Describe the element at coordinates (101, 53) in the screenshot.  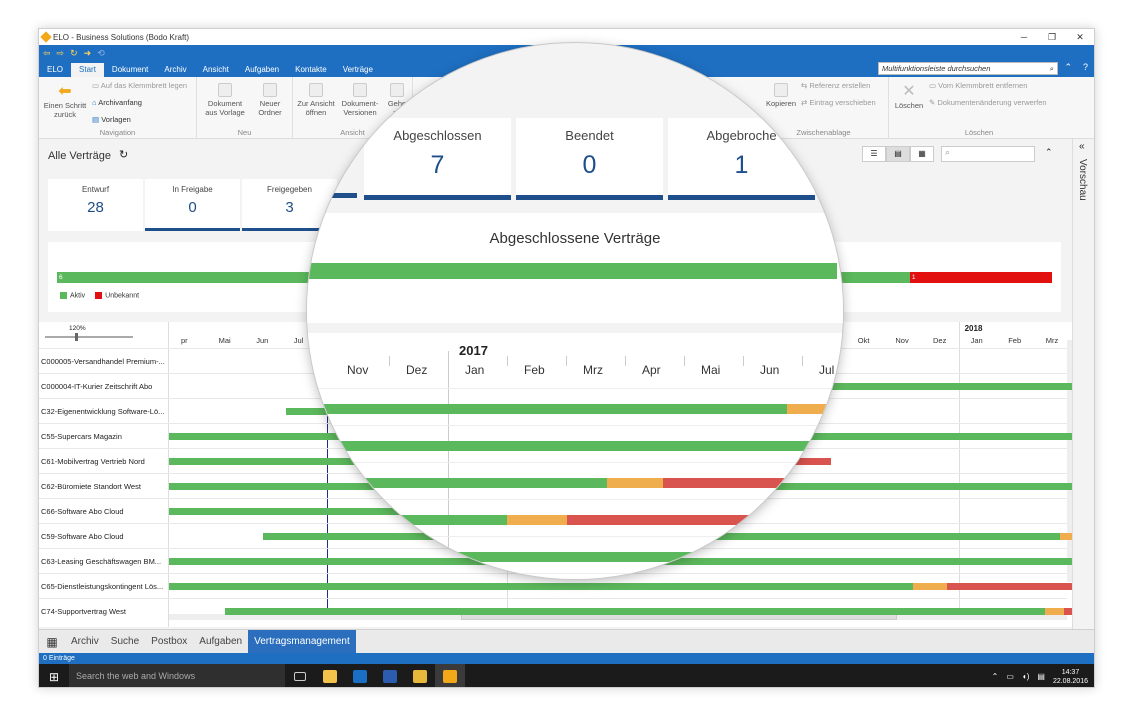
I see `history-icon: ⟲` at that location.